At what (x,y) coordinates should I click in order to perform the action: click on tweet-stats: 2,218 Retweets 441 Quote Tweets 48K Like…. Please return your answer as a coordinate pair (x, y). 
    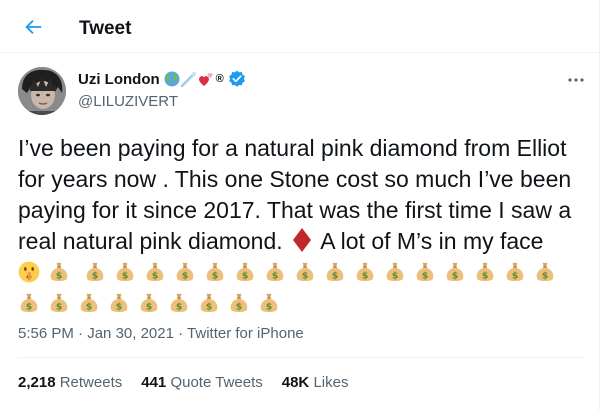
    Looking at the image, I should click on (192, 382).